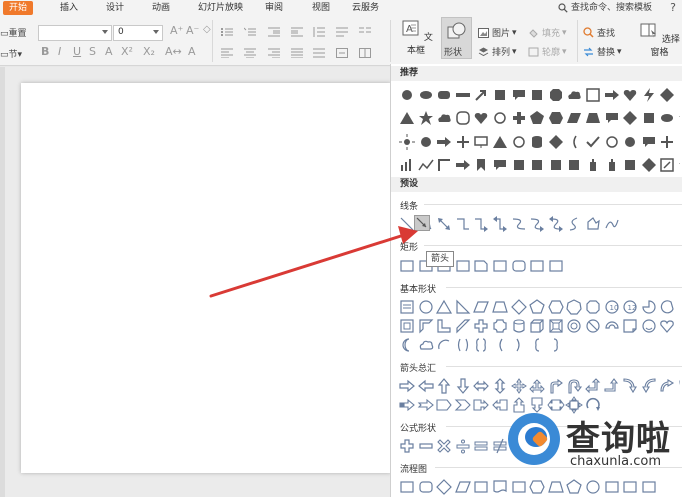  What do you see at coordinates (207, 29) in the screenshot?
I see `clear-format-icon: ◇` at bounding box center [207, 29].